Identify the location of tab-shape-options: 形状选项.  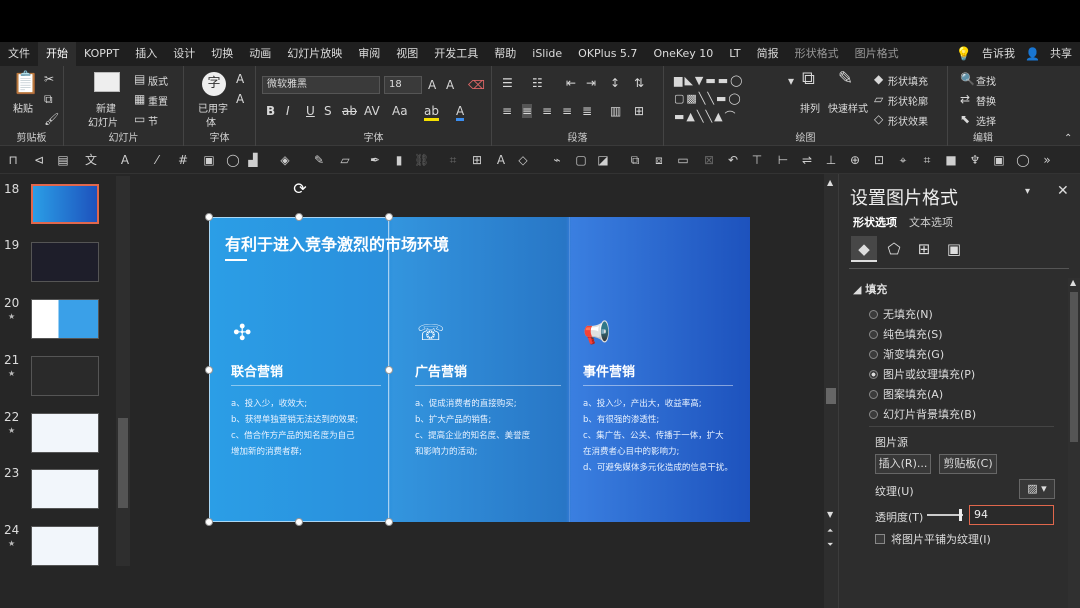
(875, 222).